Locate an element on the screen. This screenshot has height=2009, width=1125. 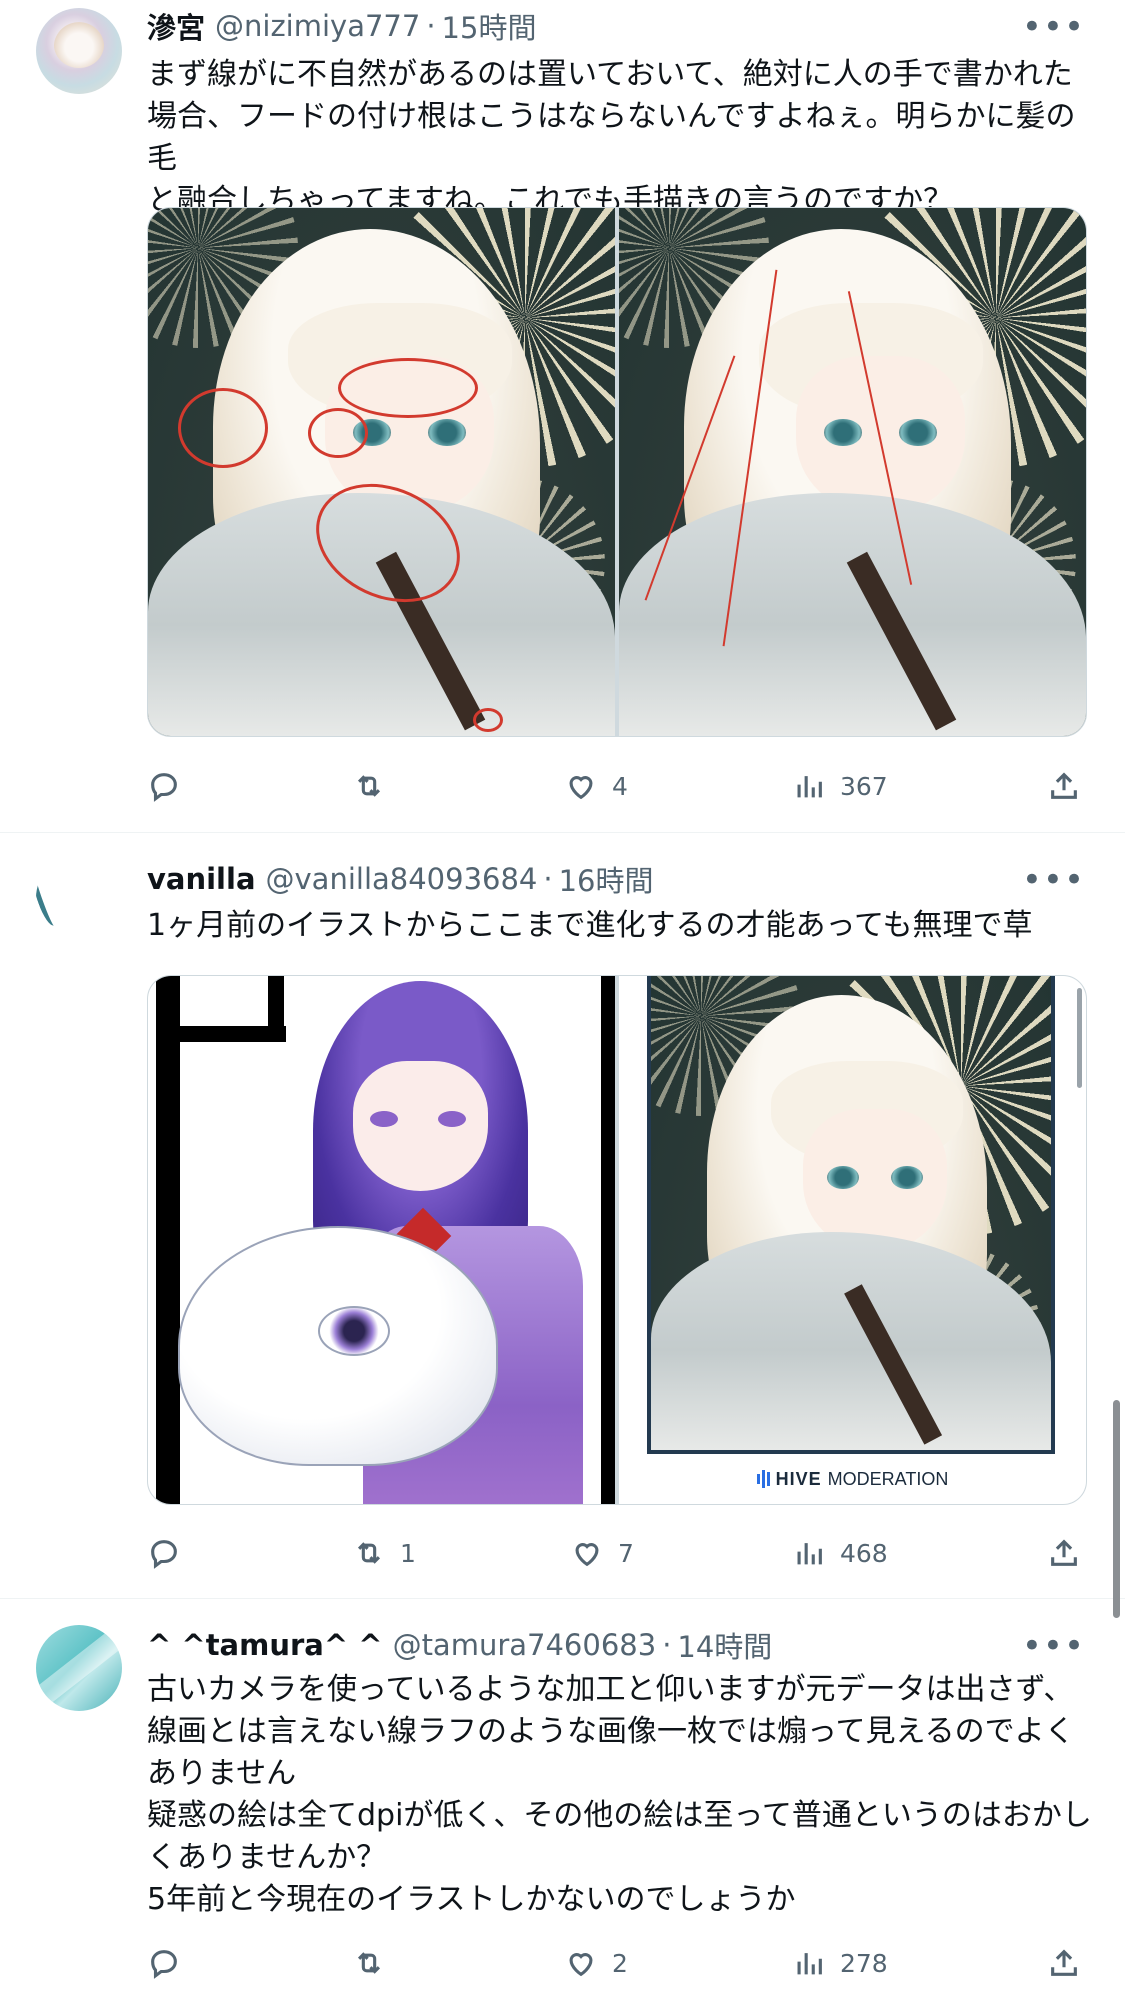
like-count: 4 is located at coordinates (620, 786).